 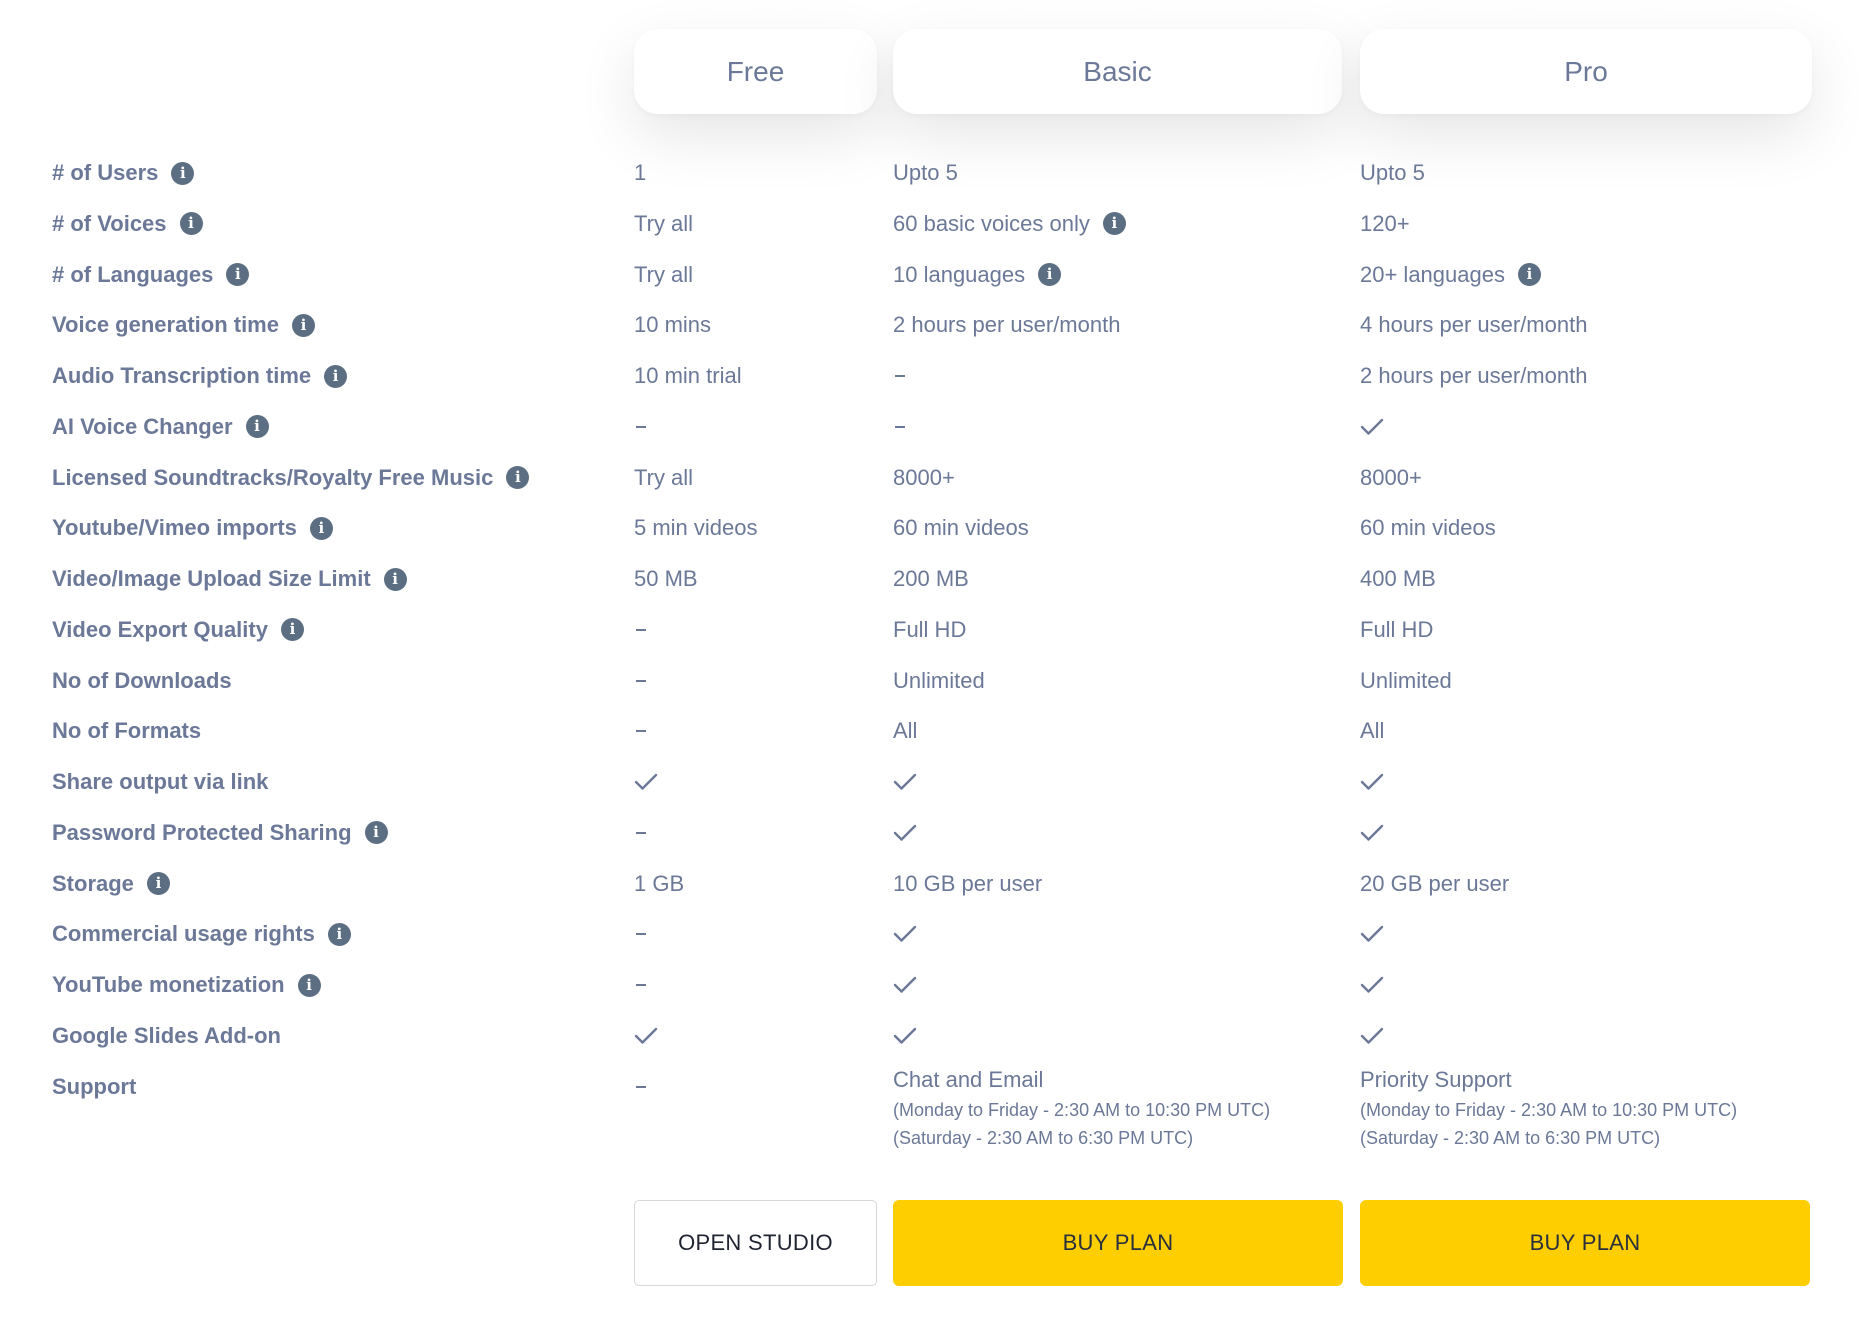 I want to click on feature-label: Google Slides Add-on, so click(x=166, y=1036).